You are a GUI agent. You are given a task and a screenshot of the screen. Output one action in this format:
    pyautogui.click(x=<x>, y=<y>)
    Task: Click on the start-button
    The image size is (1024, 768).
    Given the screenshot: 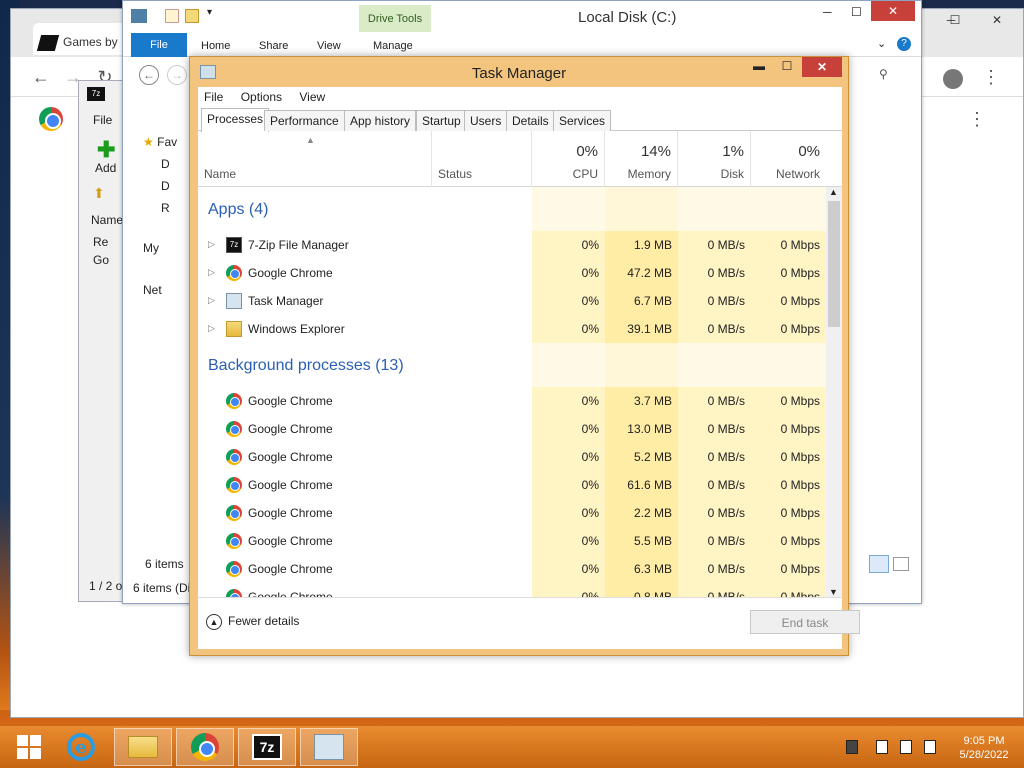 What is the action you would take?
    pyautogui.click(x=29, y=747)
    